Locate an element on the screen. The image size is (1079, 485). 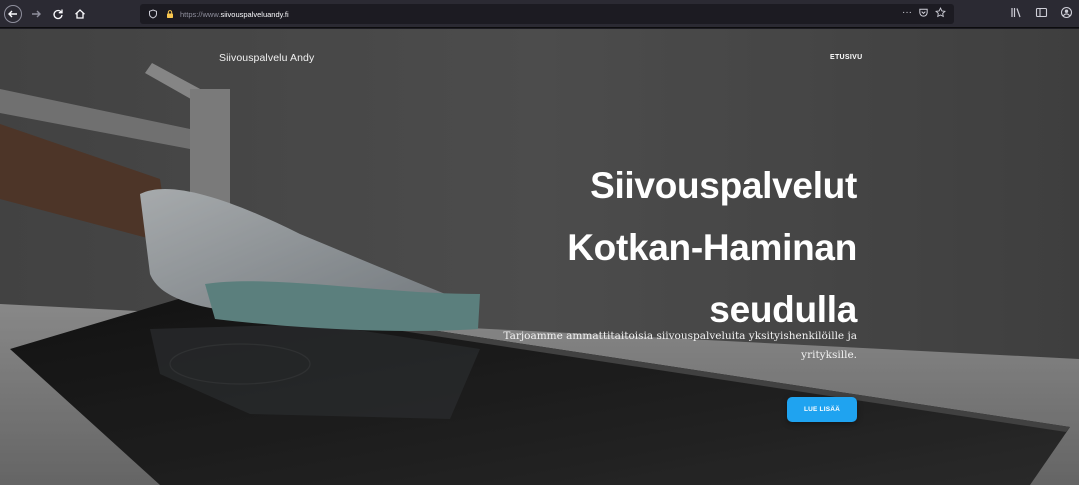
page-actions-menu: ··· is located at coordinates (907, 12).